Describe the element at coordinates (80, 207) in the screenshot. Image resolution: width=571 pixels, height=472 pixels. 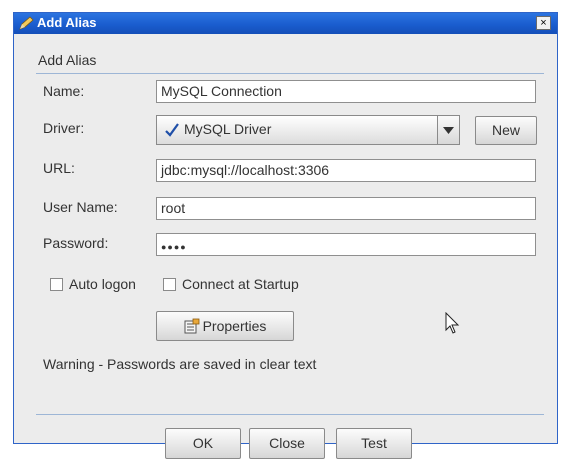
I see `username-label: User Name:` at that location.